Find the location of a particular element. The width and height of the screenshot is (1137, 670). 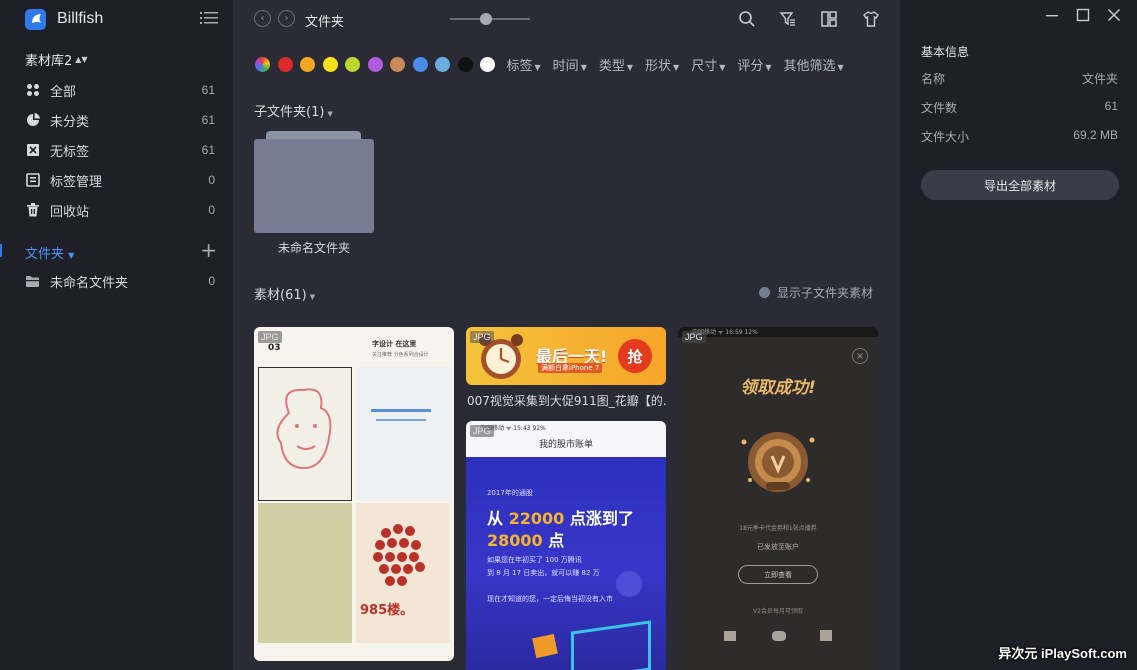

forward-button: › is located at coordinates (286, 18).